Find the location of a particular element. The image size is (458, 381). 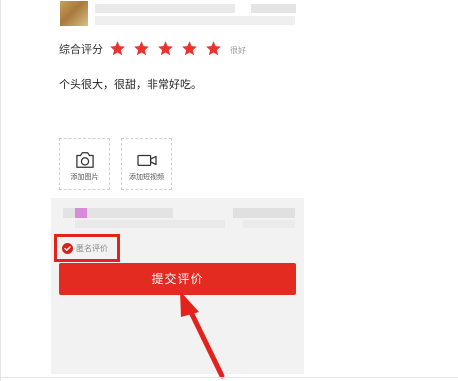

add-photo-button: 添加图片 is located at coordinates (84, 164).